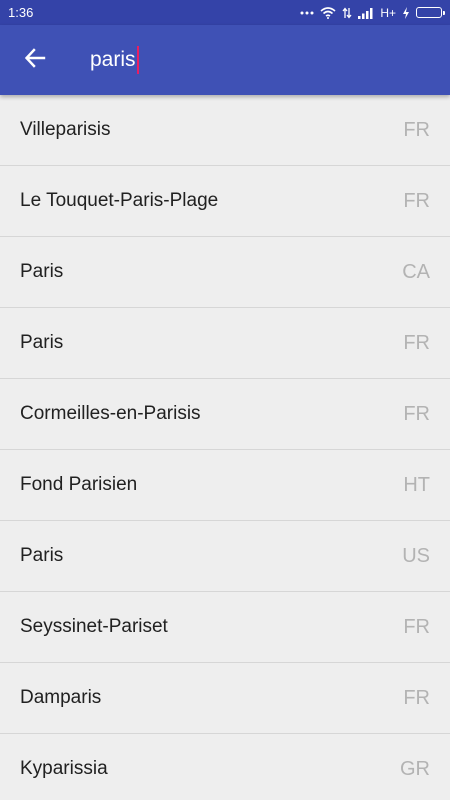  Describe the element at coordinates (65, 129) in the screenshot. I see `city-name: Villeparisis` at that location.